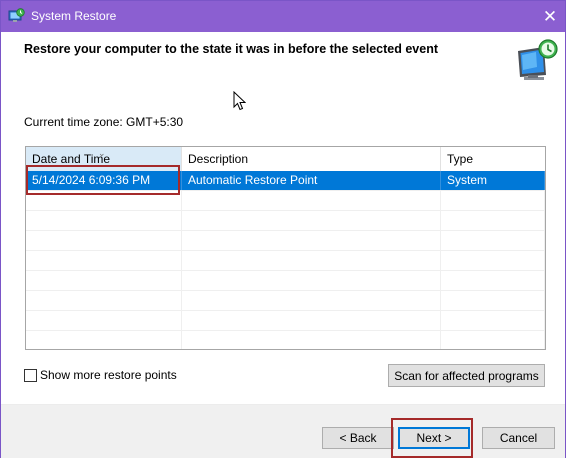  What do you see at coordinates (493, 180) in the screenshot?
I see `cell-type: System` at bounding box center [493, 180].